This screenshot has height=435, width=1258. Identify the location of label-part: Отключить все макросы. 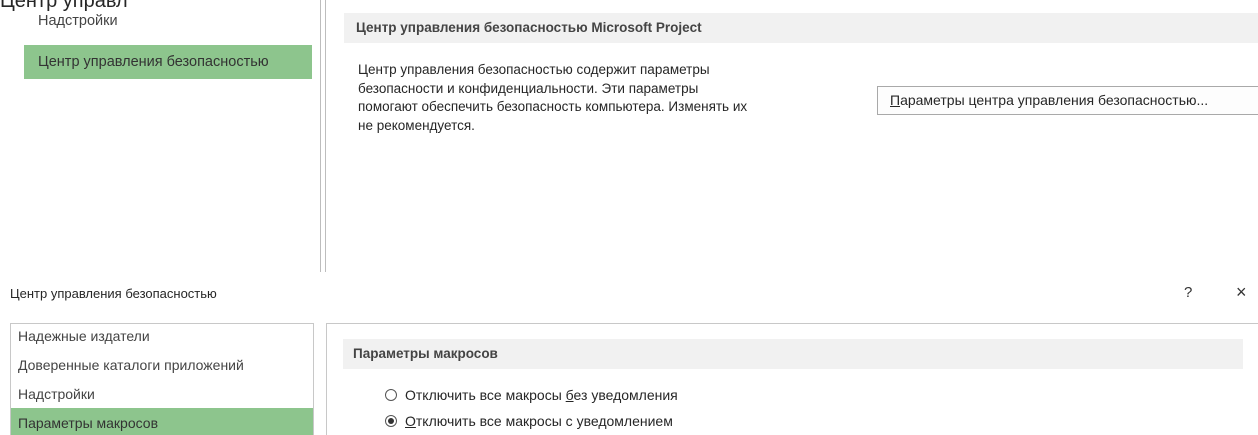
(485, 395).